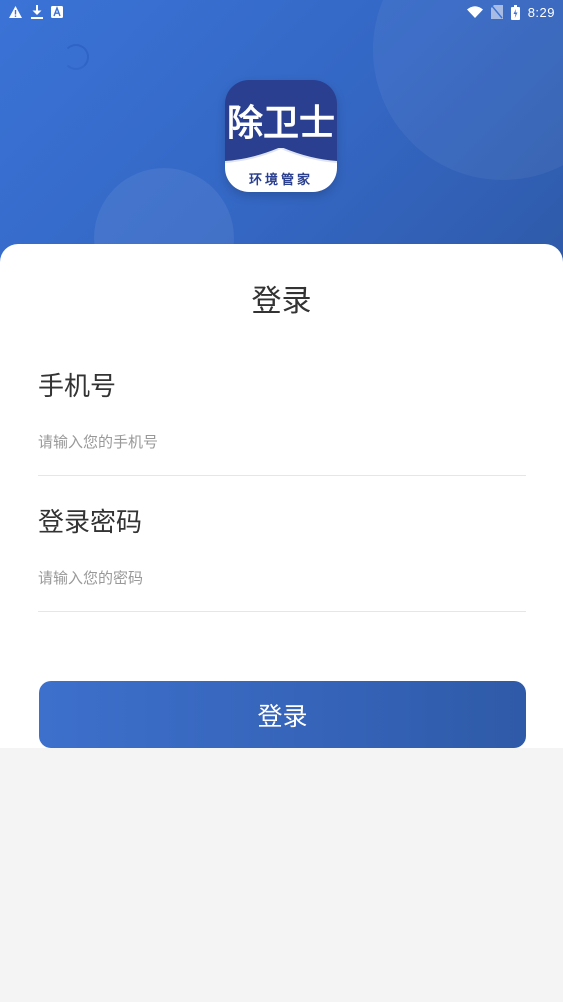 The width and height of the screenshot is (563, 1002). I want to click on login-button: 登录, so click(282, 714).